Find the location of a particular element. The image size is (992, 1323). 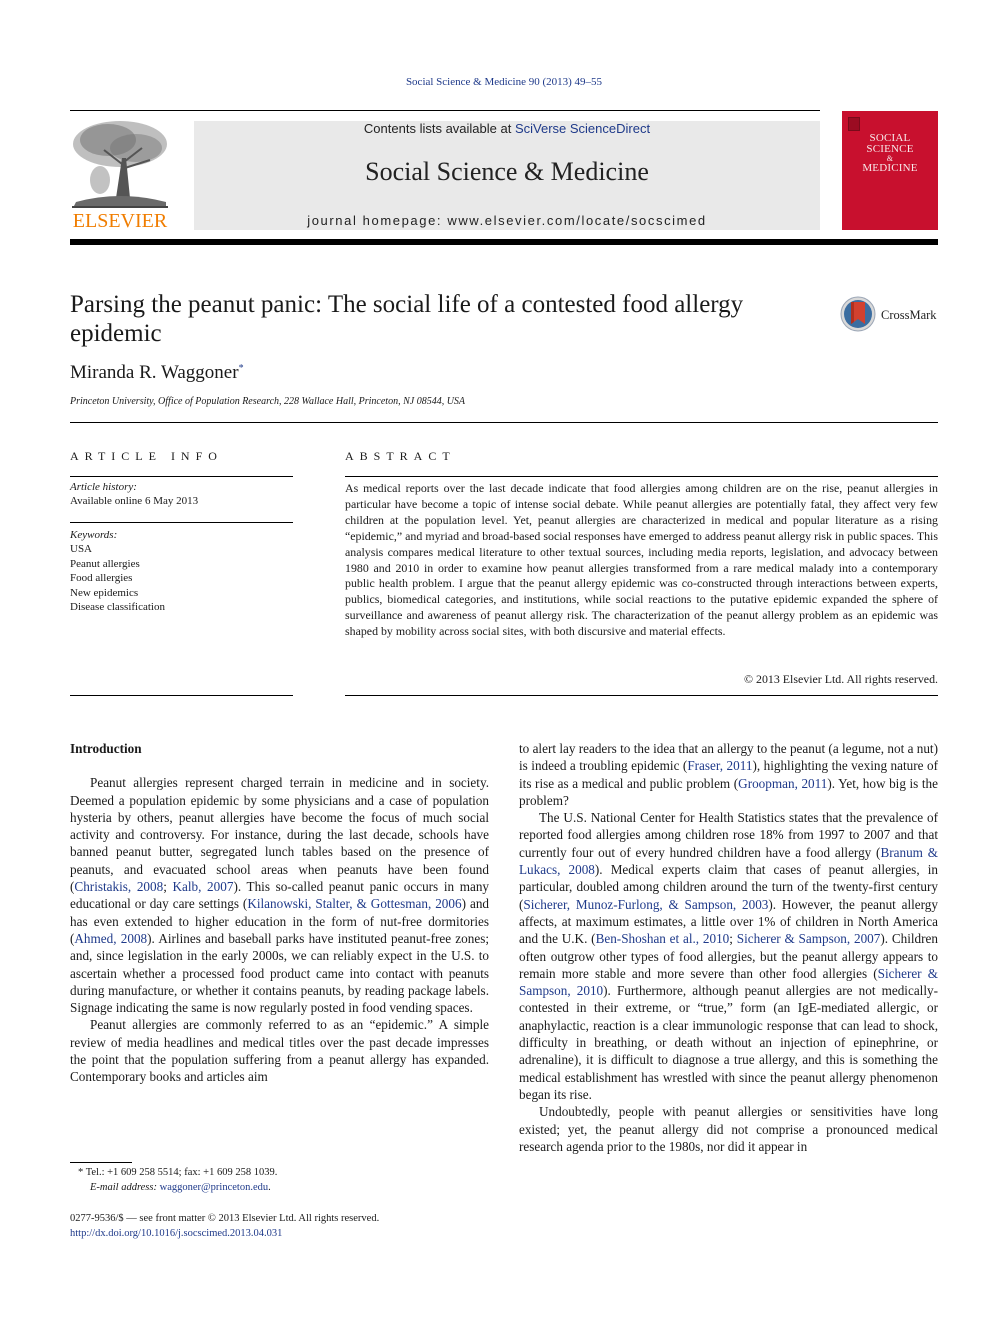

citation-link: Ben-Shoshan et al., 2010 is located at coordinates (663, 938).